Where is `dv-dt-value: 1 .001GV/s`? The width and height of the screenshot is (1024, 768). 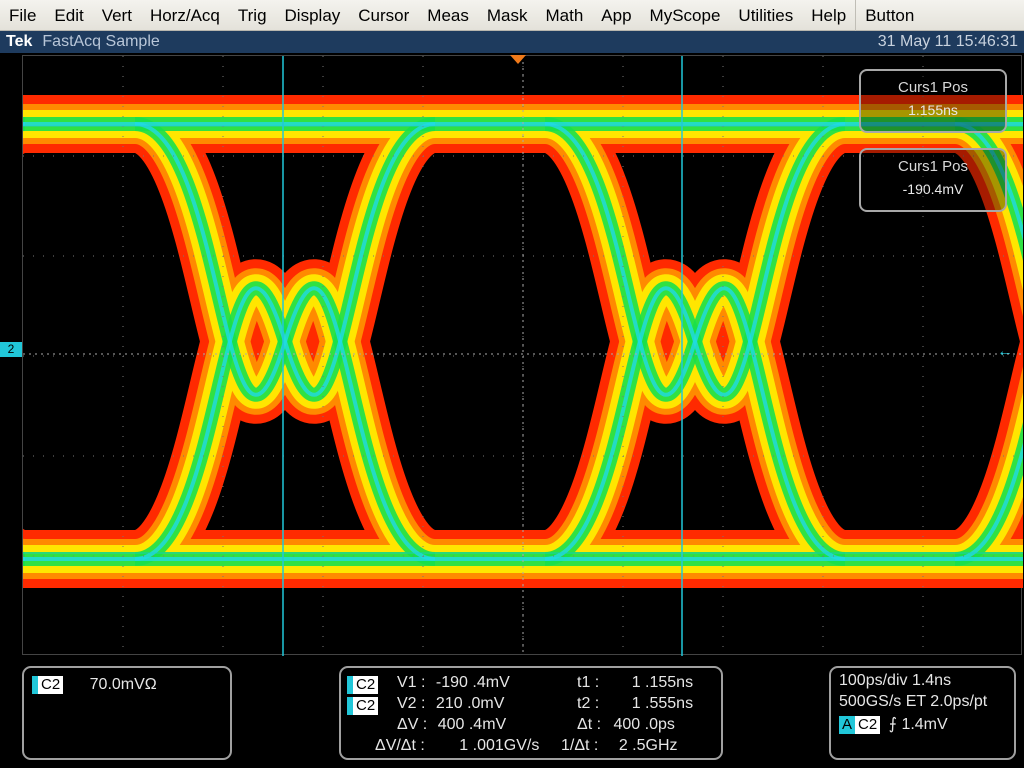 dv-dt-value: 1 .001GV/s is located at coordinates (499, 745).